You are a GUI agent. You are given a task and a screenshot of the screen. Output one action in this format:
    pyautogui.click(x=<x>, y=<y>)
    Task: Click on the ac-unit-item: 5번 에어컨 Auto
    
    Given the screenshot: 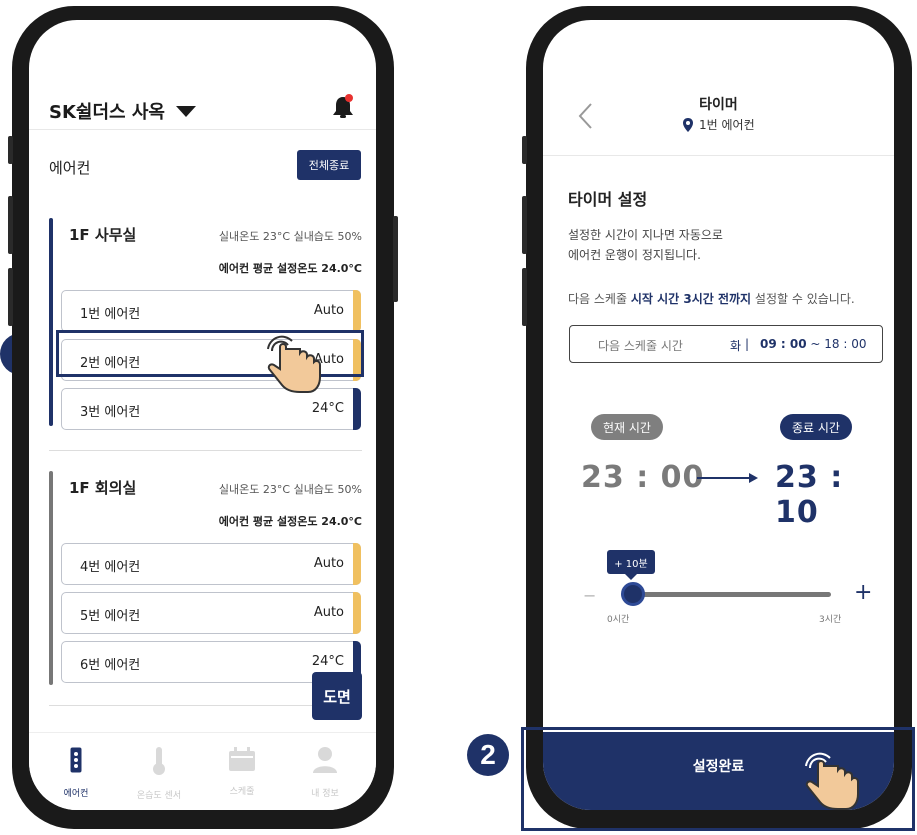 What is the action you would take?
    pyautogui.click(x=211, y=613)
    